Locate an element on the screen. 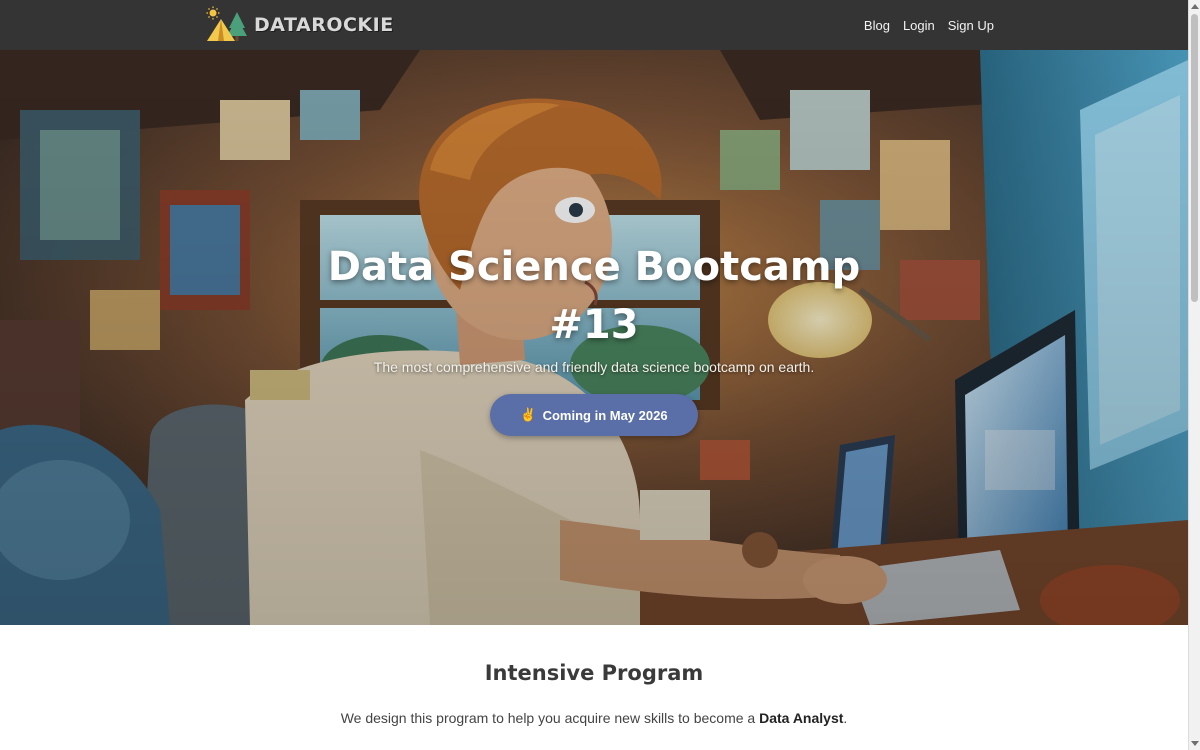 The height and width of the screenshot is (750, 1200). cta-label: Coming in May 2026 is located at coordinates (605, 415).